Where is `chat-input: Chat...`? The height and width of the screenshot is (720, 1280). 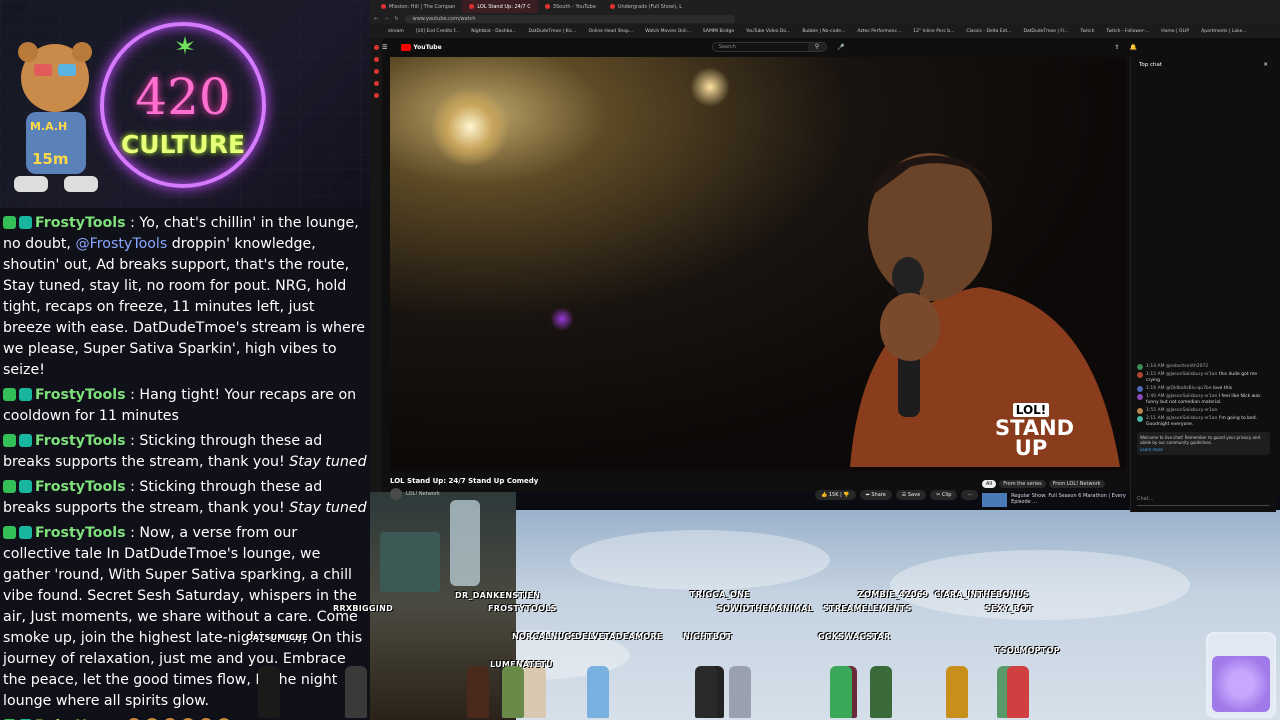 chat-input: Chat... is located at coordinates (1203, 501).